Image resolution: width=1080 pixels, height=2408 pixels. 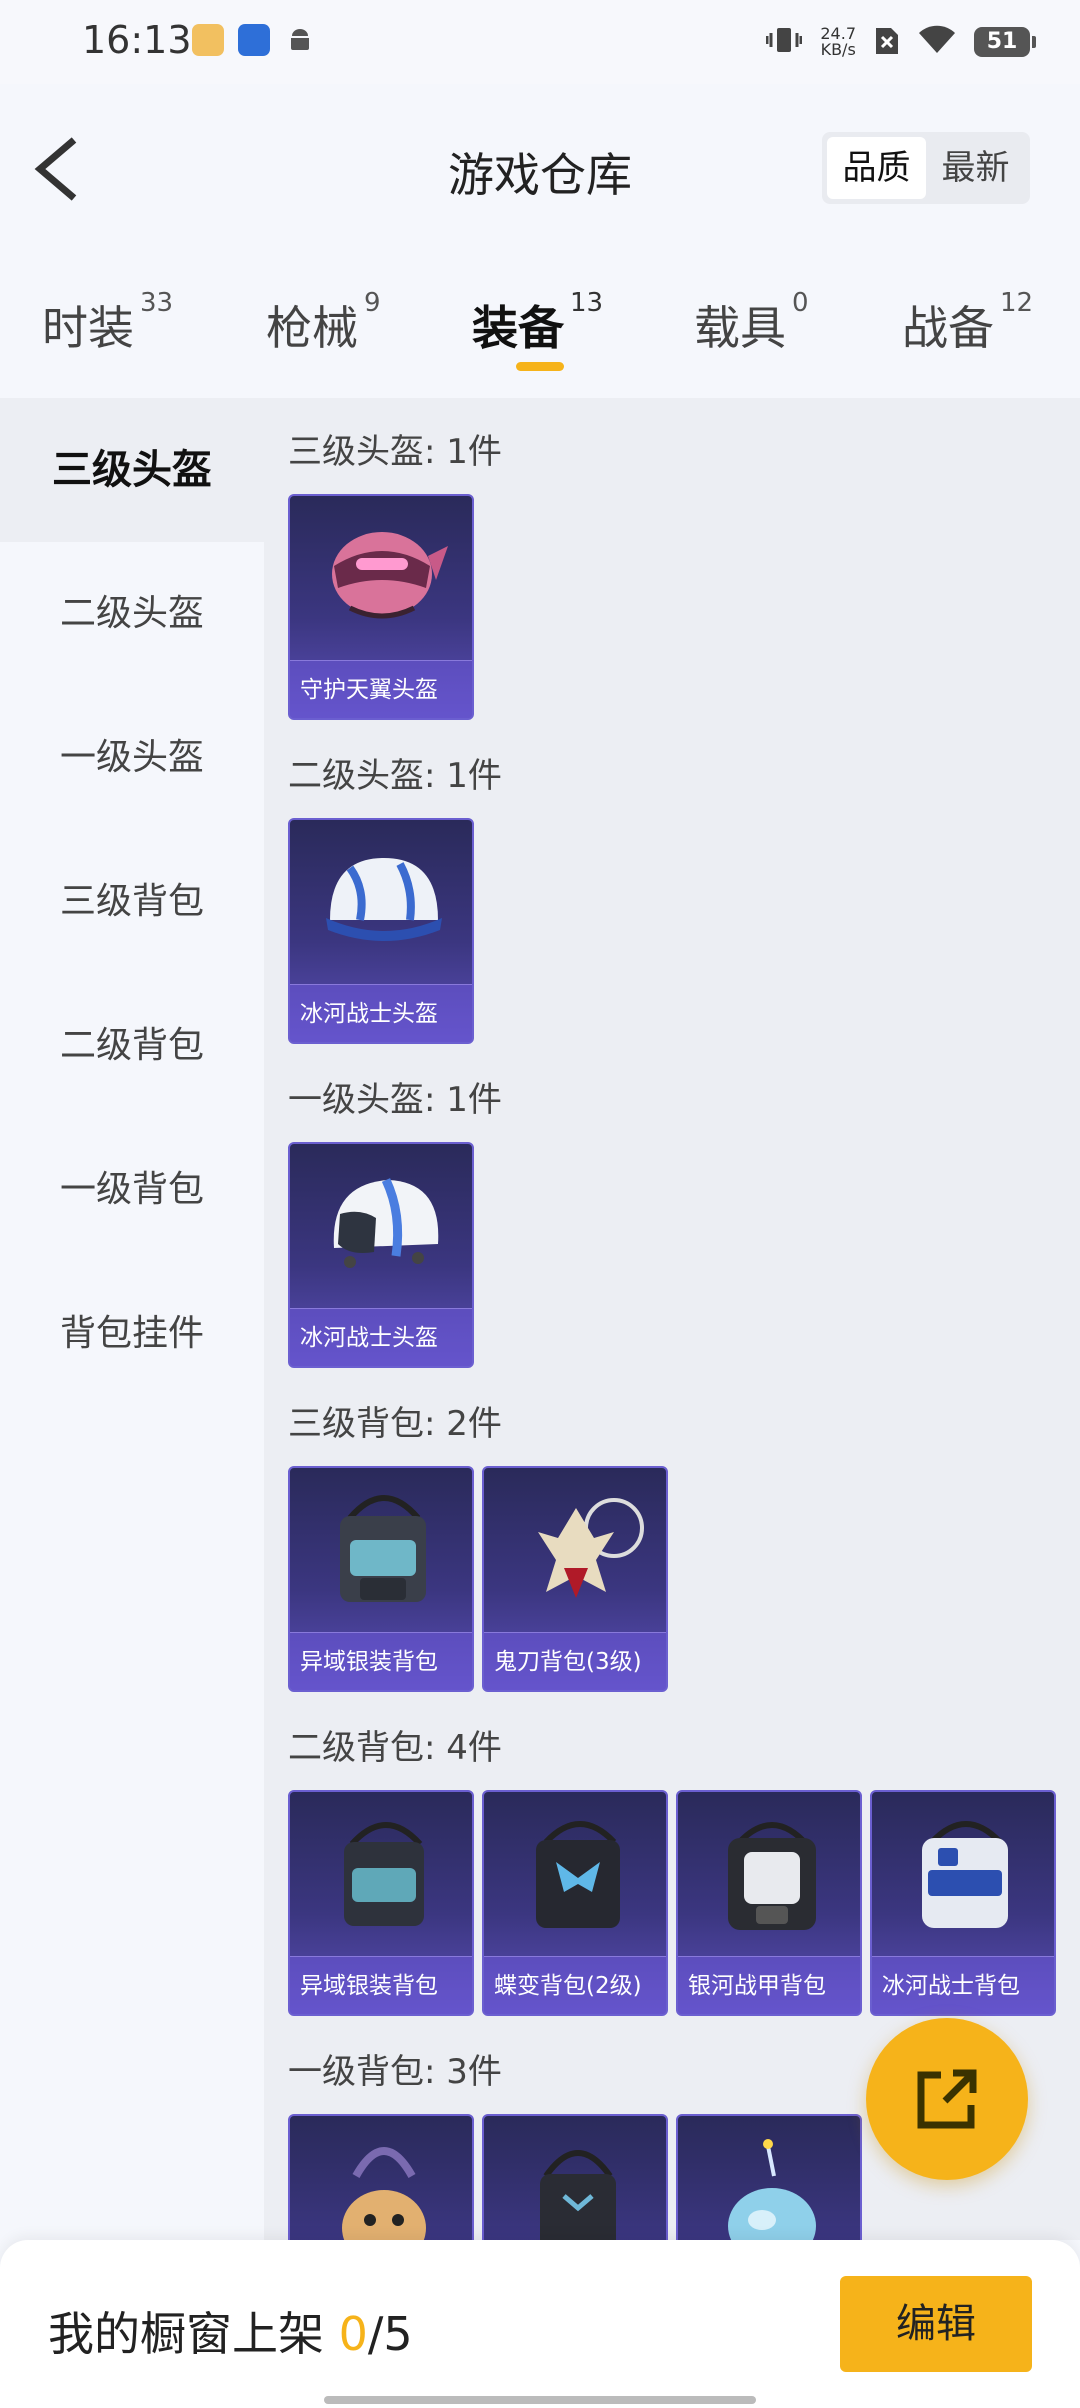 I want to click on tab-supplies: 战备 12, so click(x=967, y=323).